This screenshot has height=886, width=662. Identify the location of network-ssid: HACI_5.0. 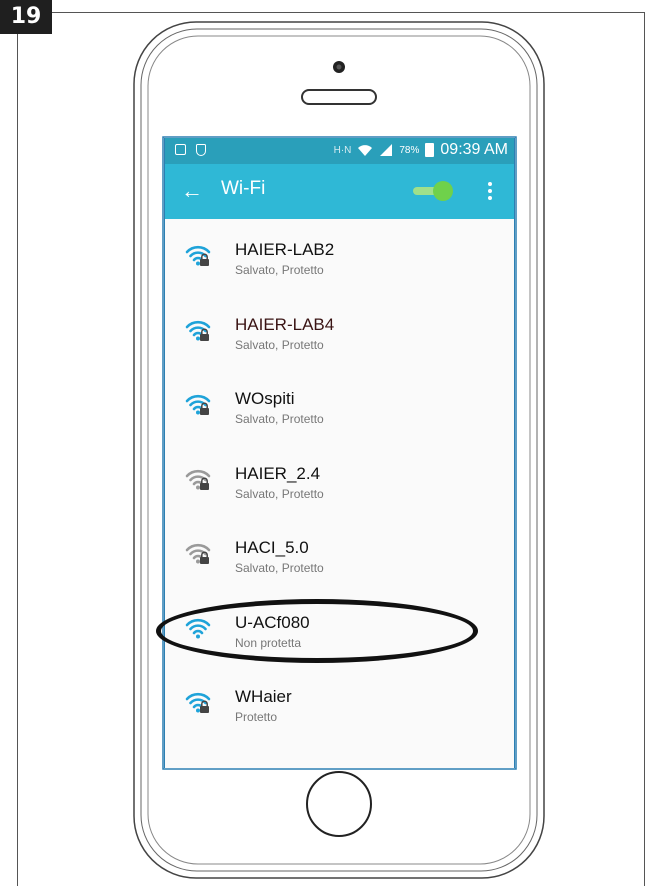
(272, 547).